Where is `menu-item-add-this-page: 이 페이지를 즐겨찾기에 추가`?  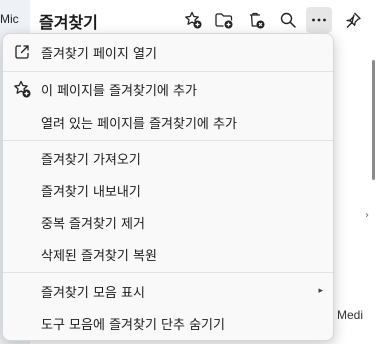
menu-item-add-this-page: 이 페이지를 즐겨찾기에 추가 is located at coordinates (168, 89).